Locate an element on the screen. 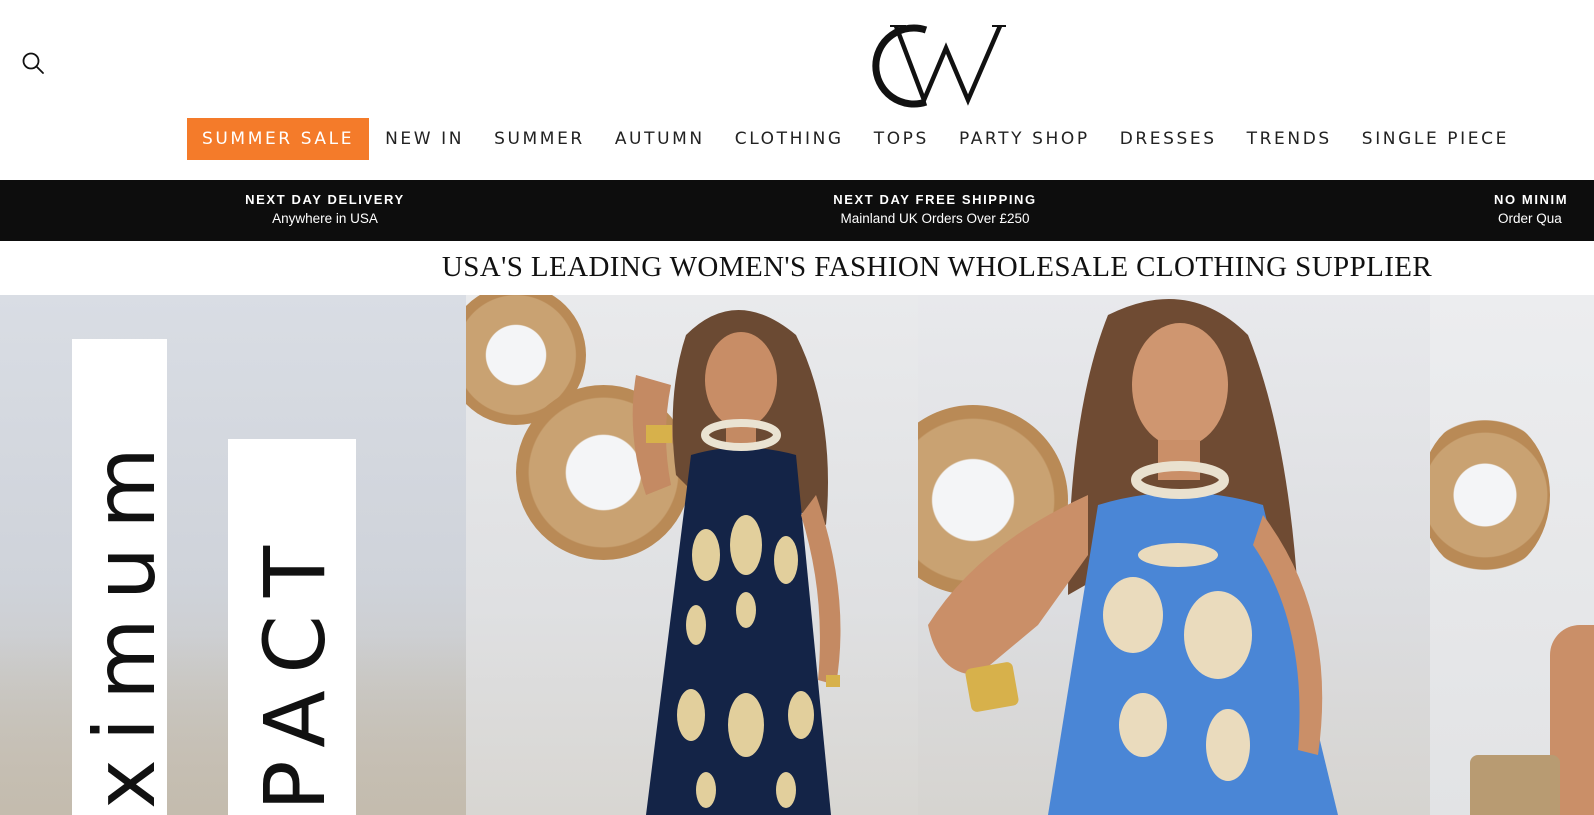 The width and height of the screenshot is (1594, 815). nav-single-piece: SINGLE PIECE is located at coordinates (1435, 139).